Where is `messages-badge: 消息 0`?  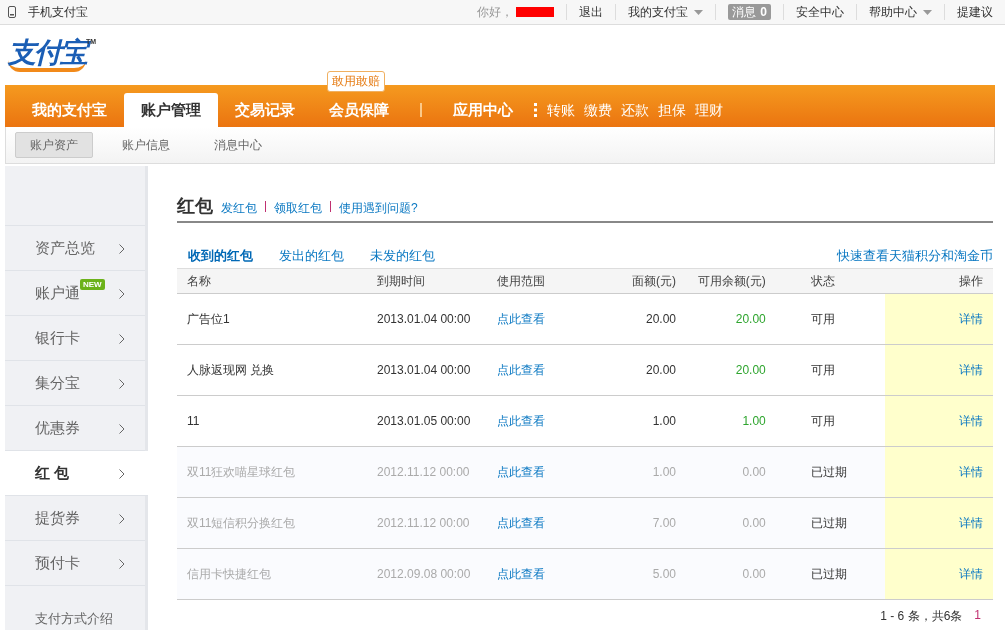
messages-badge: 消息 0 is located at coordinates (749, 12).